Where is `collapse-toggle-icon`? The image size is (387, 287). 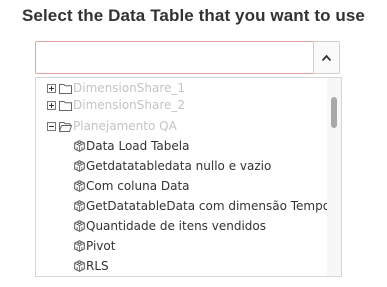 collapse-toggle-icon is located at coordinates (51, 126).